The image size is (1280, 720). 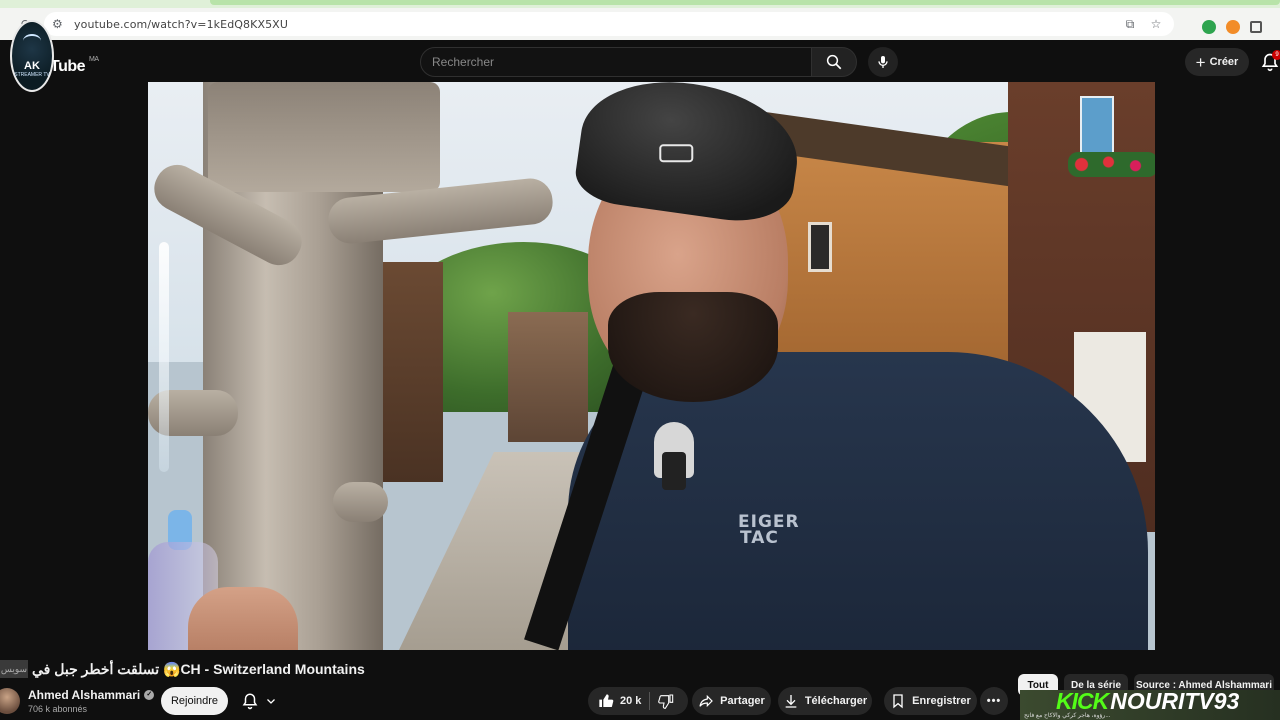 What do you see at coordinates (164, 357) in the screenshot?
I see `video-water-stream` at bounding box center [164, 357].